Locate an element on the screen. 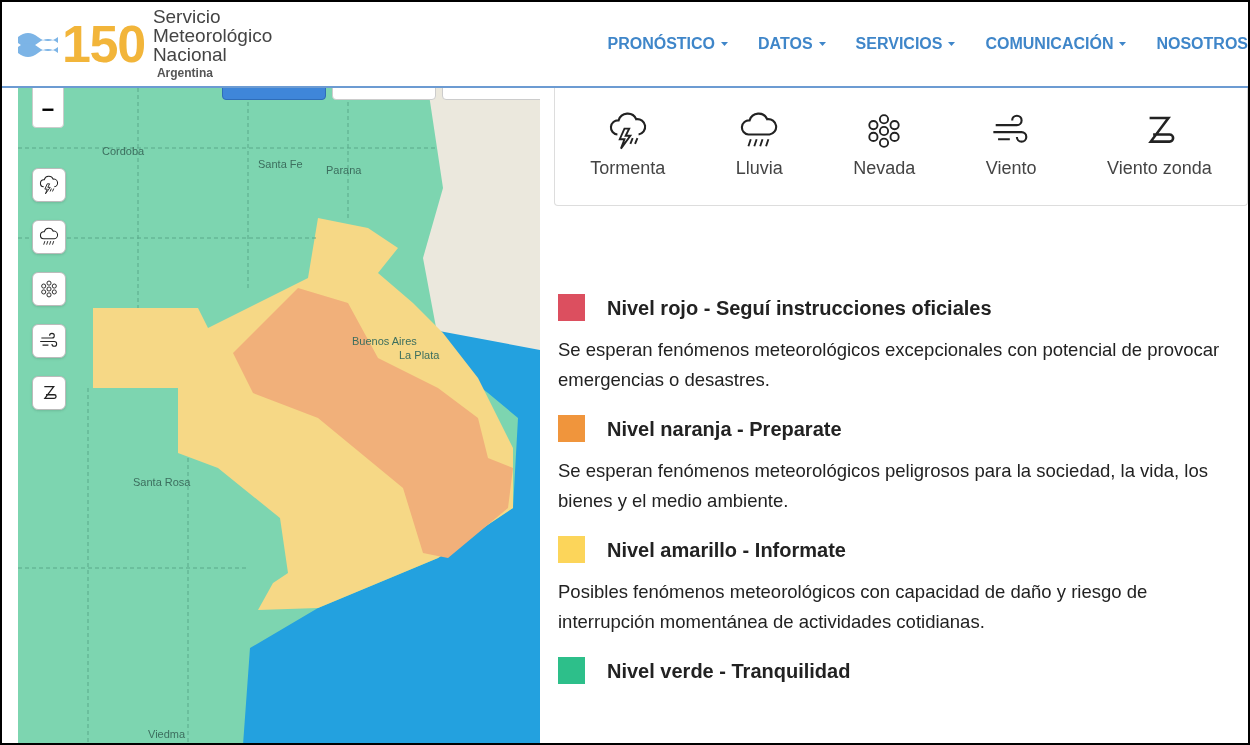 The height and width of the screenshot is (745, 1250). phenomenon-option: Viento zonda is located at coordinates (1159, 146).